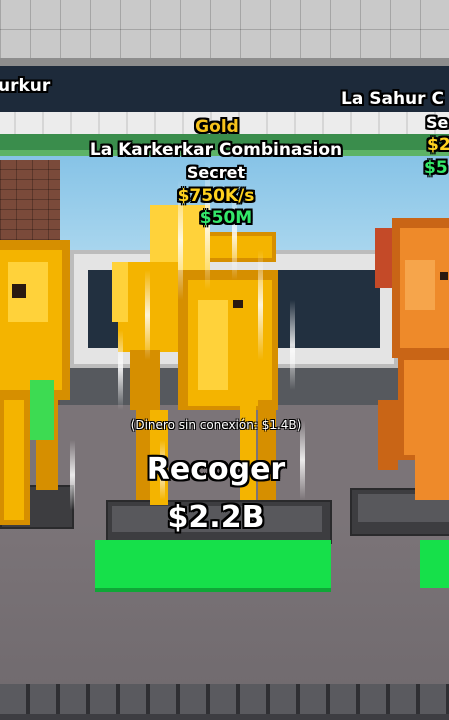 This screenshot has height=720, width=449. What do you see at coordinates (216, 172) in the screenshot?
I see `pet-tier-label: Secret` at bounding box center [216, 172].